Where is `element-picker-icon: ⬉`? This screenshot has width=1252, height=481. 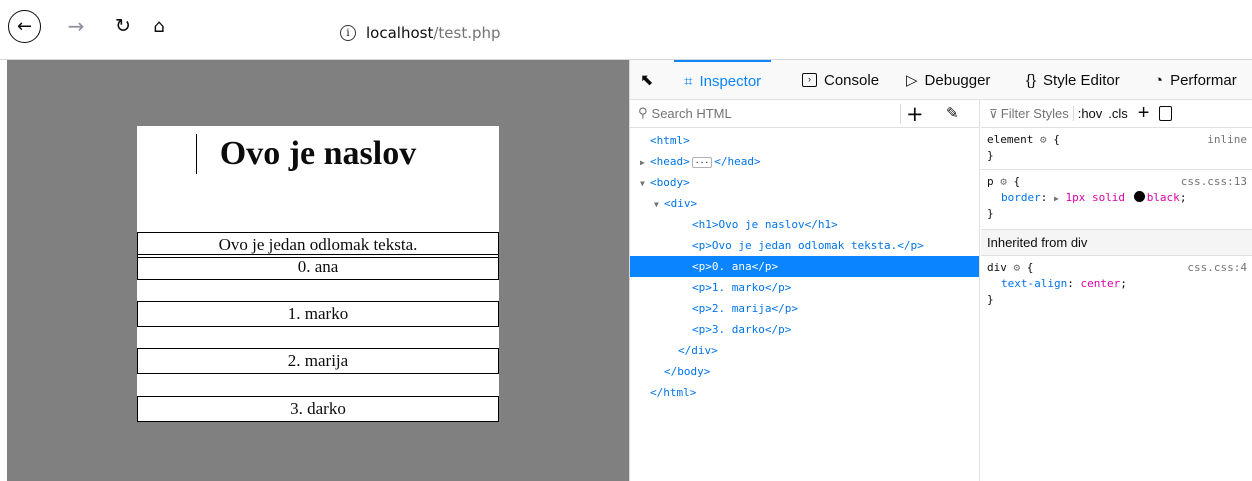
element-picker-icon: ⬉ is located at coordinates (649, 79).